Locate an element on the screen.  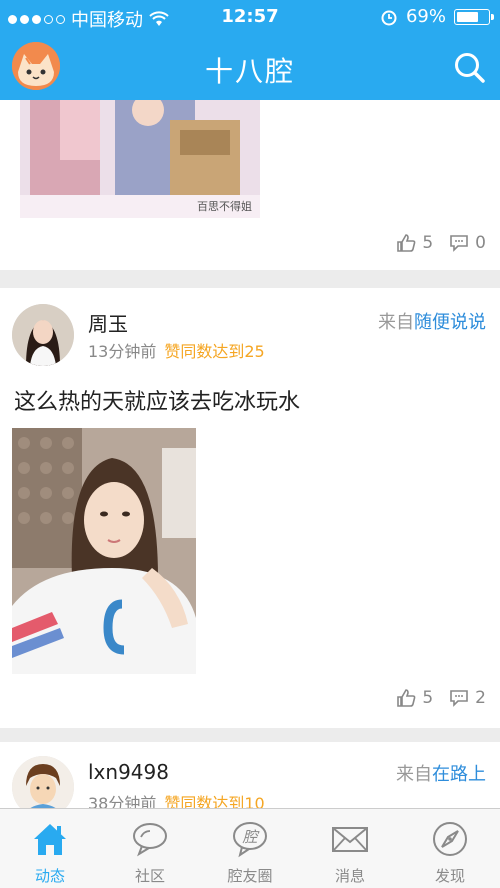
compass-icon is located at coordinates (450, 839).